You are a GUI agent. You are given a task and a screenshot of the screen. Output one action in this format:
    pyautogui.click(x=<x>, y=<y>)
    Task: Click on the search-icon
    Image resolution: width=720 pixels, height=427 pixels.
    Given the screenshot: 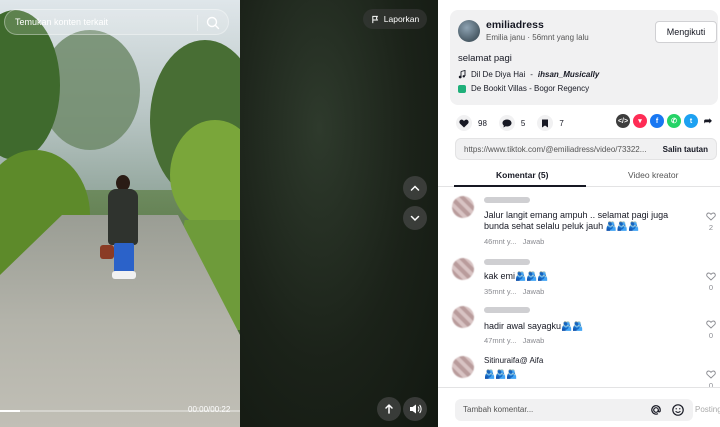 What is the action you would take?
    pyautogui.click(x=213, y=23)
    